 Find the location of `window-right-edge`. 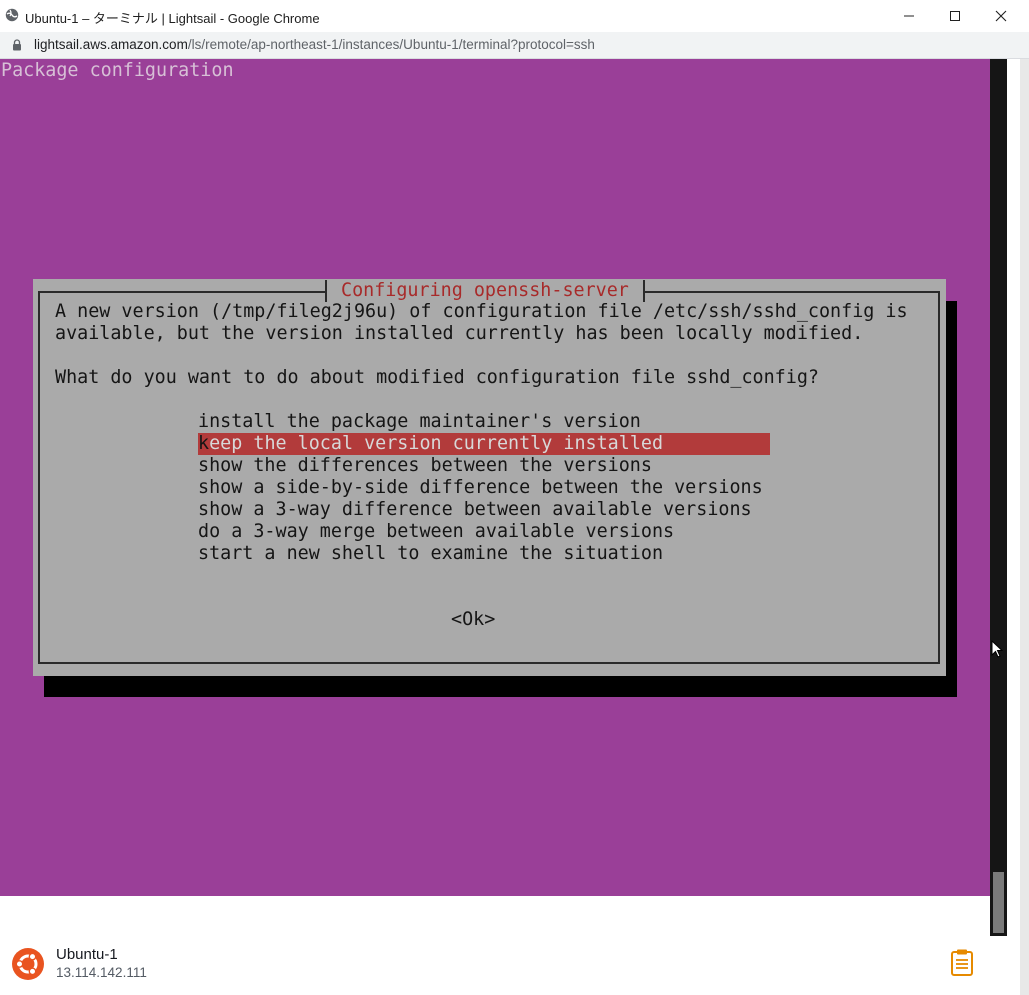

window-right-edge is located at coordinates (1018, 527).